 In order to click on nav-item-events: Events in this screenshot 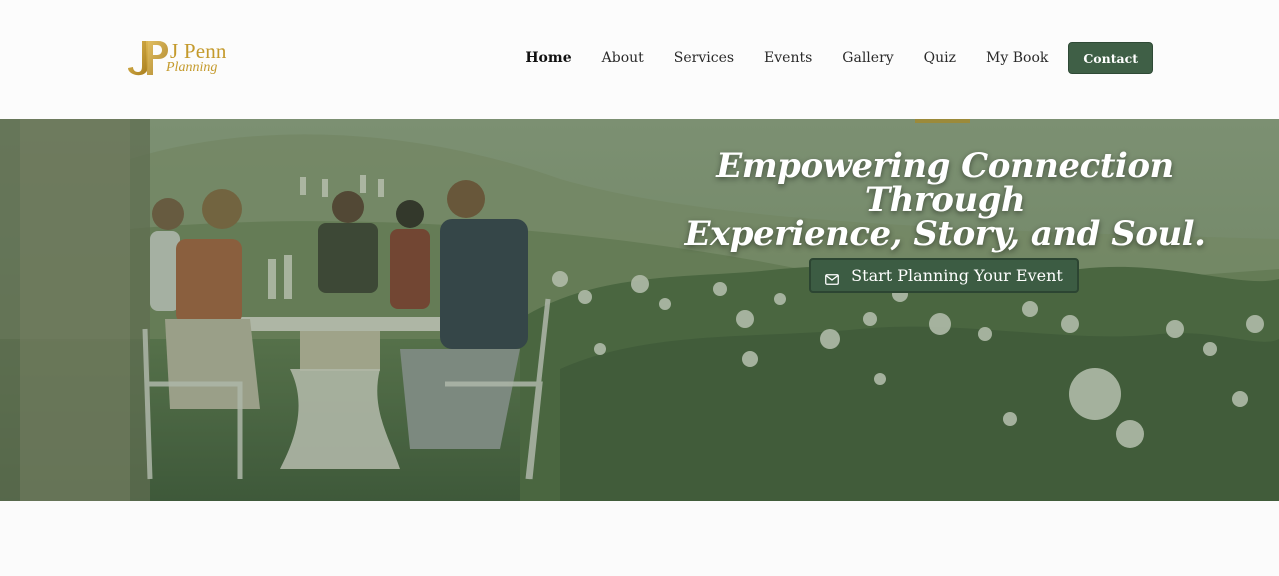, I will do `click(788, 58)`.